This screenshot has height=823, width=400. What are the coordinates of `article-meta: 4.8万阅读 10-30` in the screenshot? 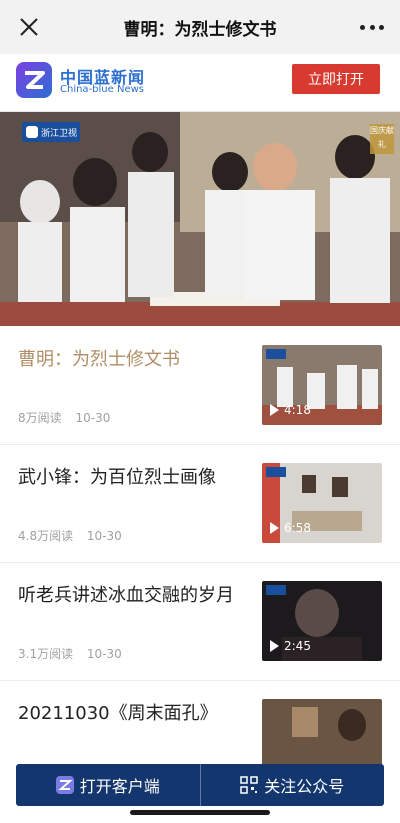 It's located at (70, 535).